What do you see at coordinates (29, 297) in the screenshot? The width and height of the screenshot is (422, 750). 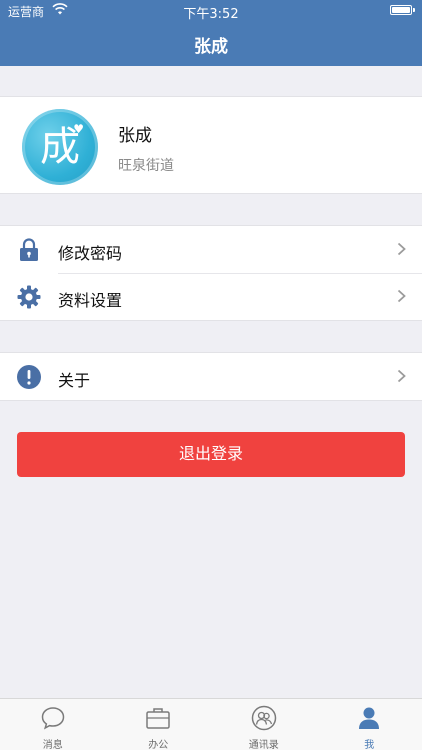 I see `gear-icon` at bounding box center [29, 297].